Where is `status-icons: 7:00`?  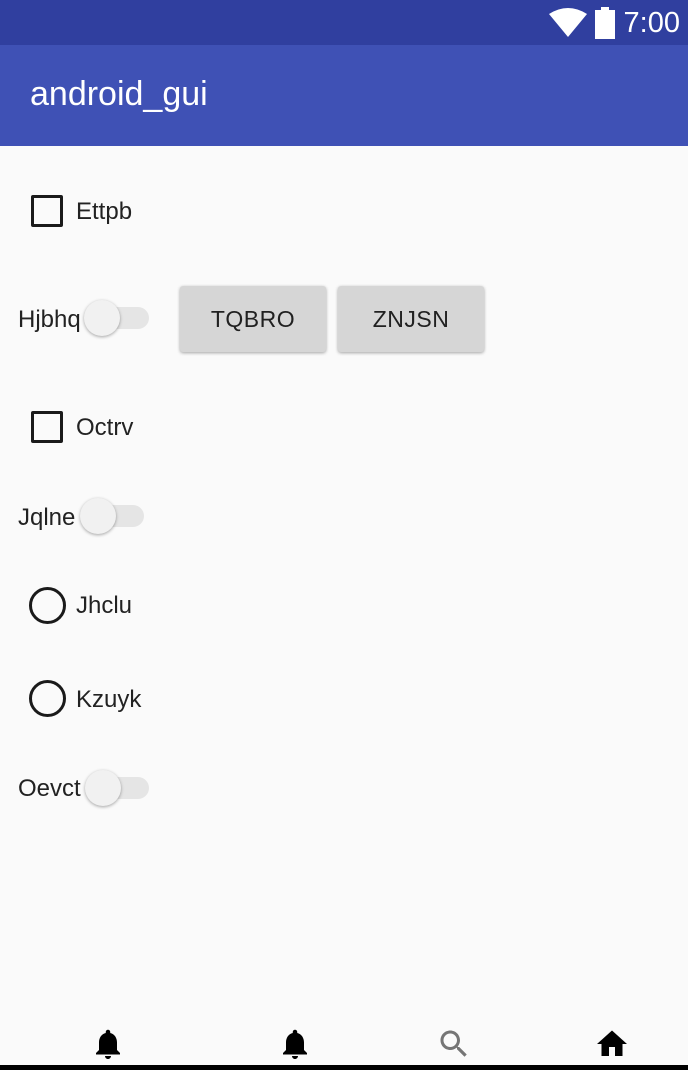
status-icons: 7:00 is located at coordinates (614, 23).